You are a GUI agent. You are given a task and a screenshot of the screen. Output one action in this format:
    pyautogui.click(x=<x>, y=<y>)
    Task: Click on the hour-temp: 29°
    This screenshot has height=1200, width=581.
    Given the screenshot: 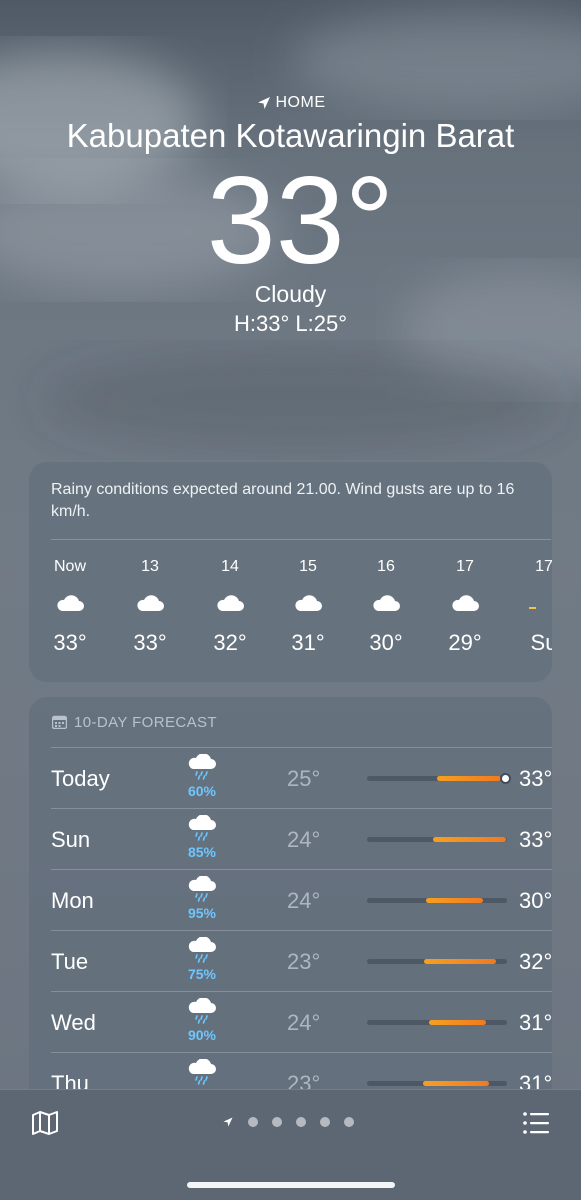 What is the action you would take?
    pyautogui.click(x=465, y=642)
    